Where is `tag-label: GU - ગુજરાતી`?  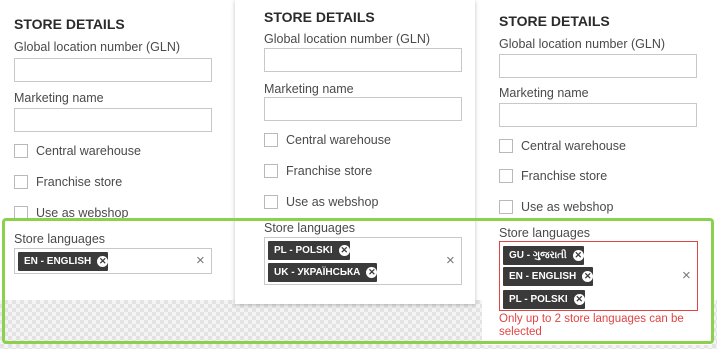 tag-label: GU - ગુજરાતી is located at coordinates (538, 255).